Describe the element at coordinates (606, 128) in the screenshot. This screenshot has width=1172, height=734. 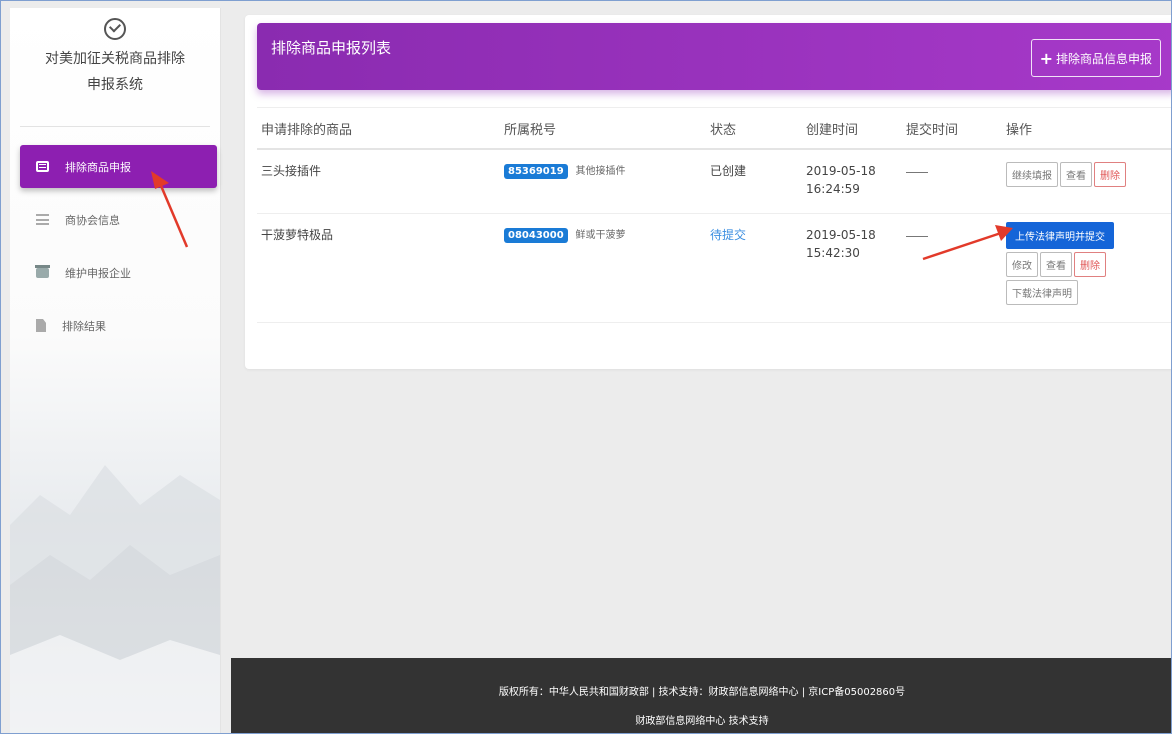
I see `col-header-tax-code: 所属税号` at that location.